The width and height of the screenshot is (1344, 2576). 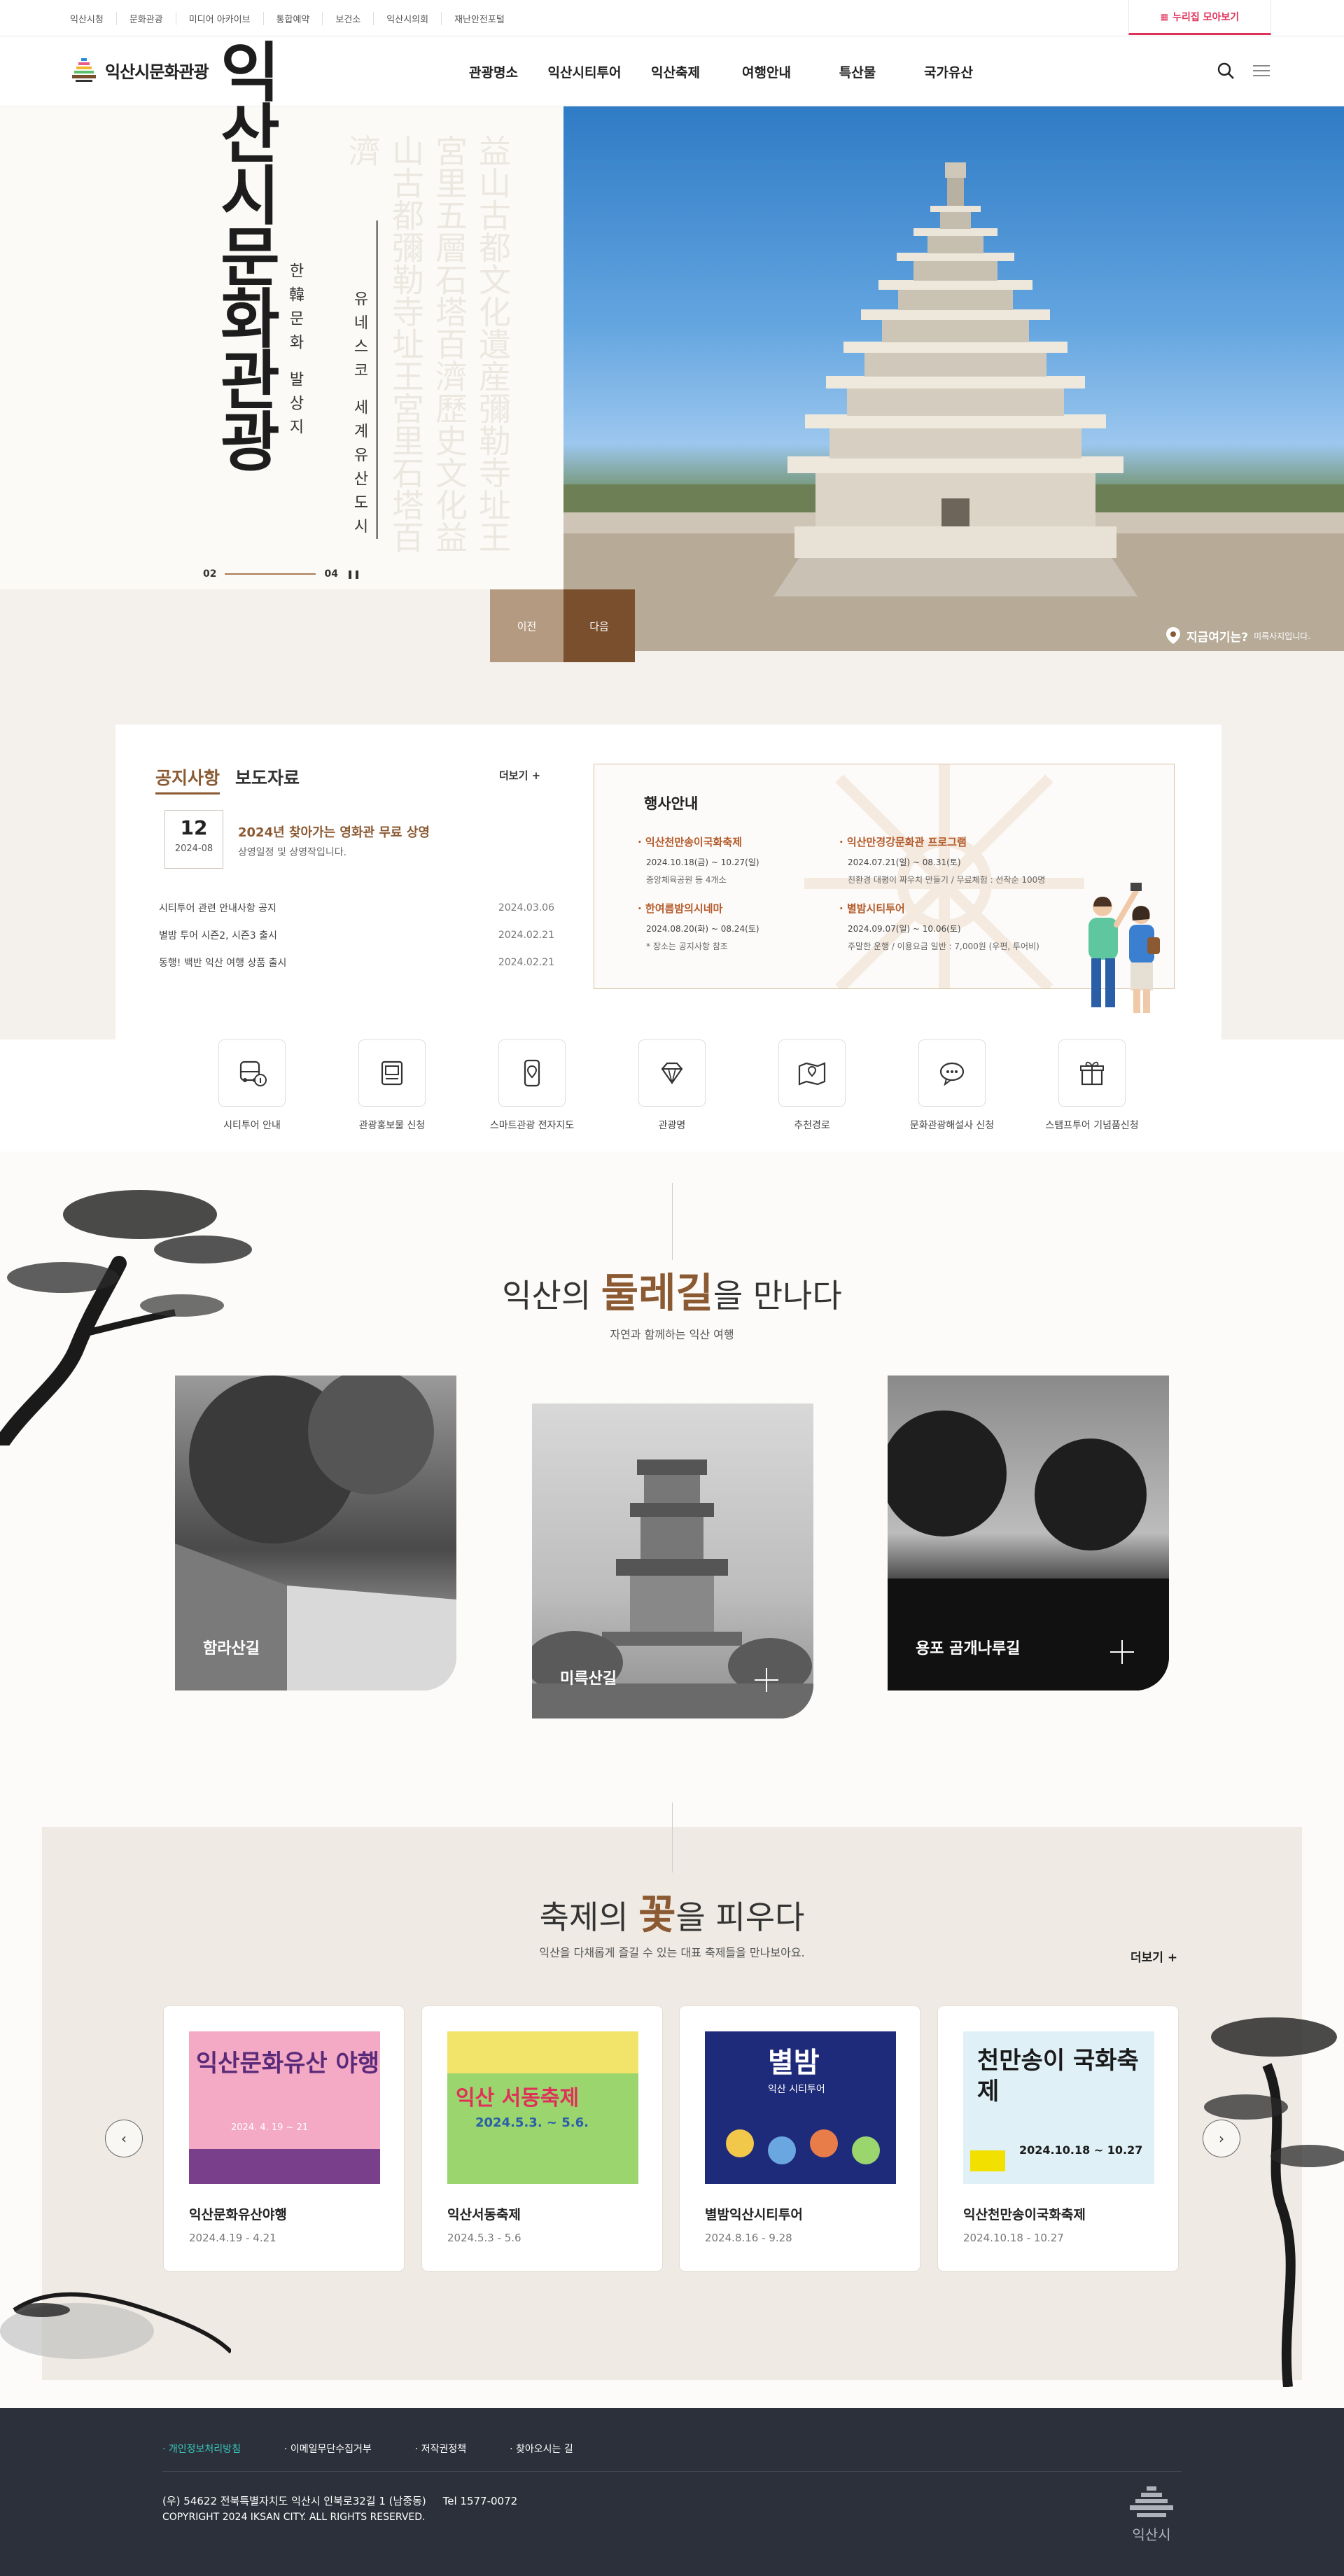 I want to click on footer-link: · 이메일무단수집거부, so click(x=328, y=2449).